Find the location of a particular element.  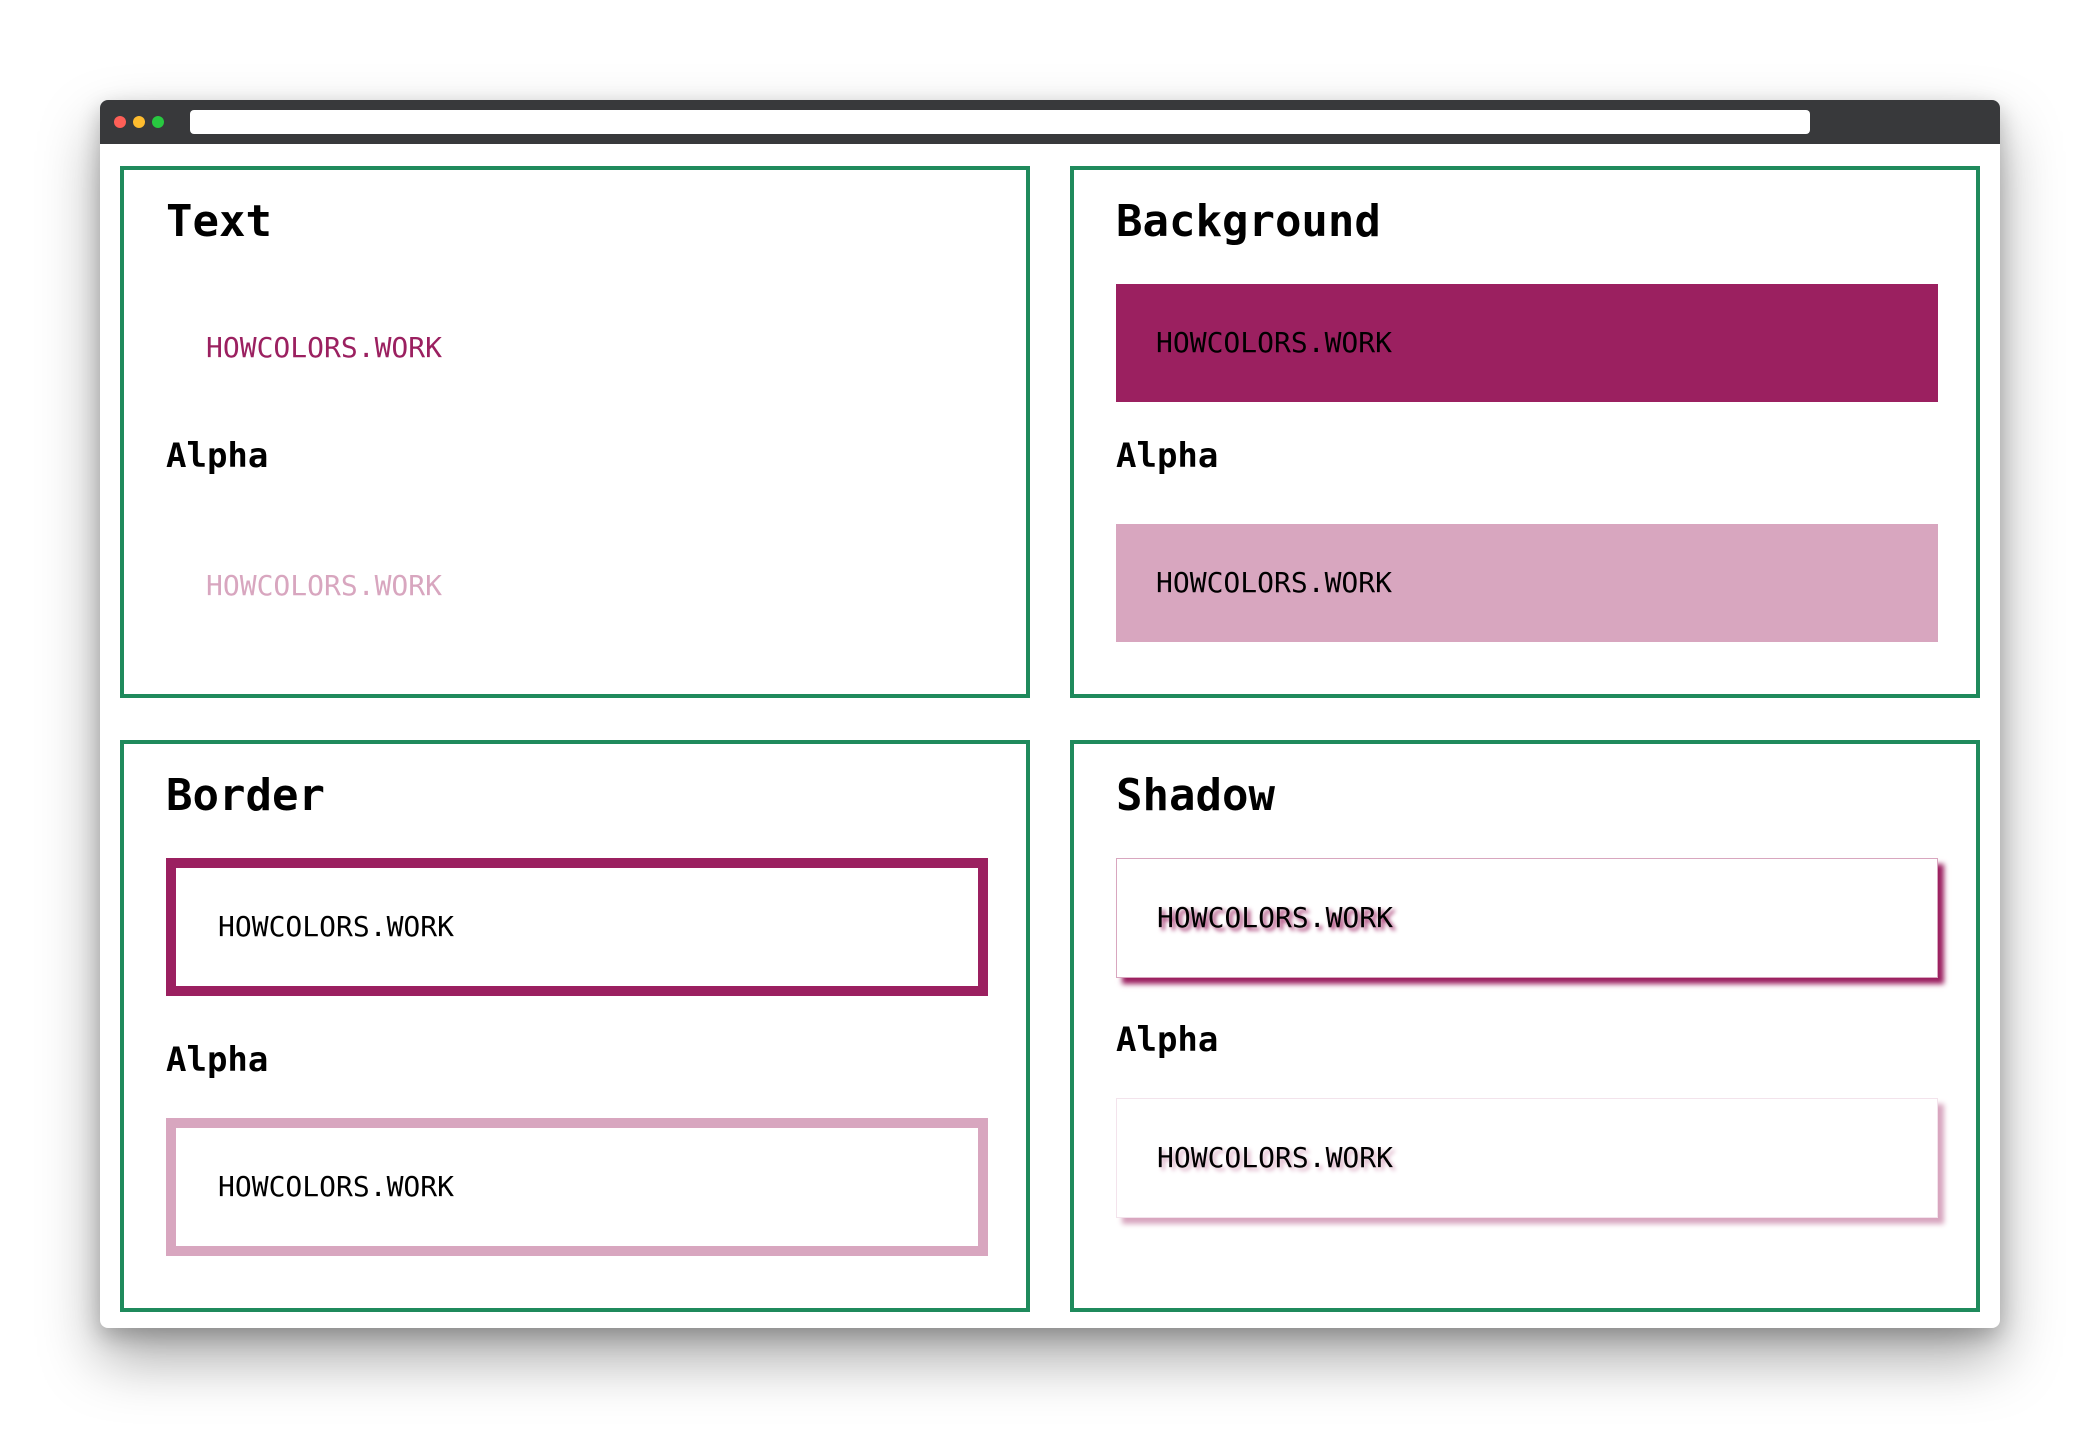

maximize-window-icon is located at coordinates (158, 122).